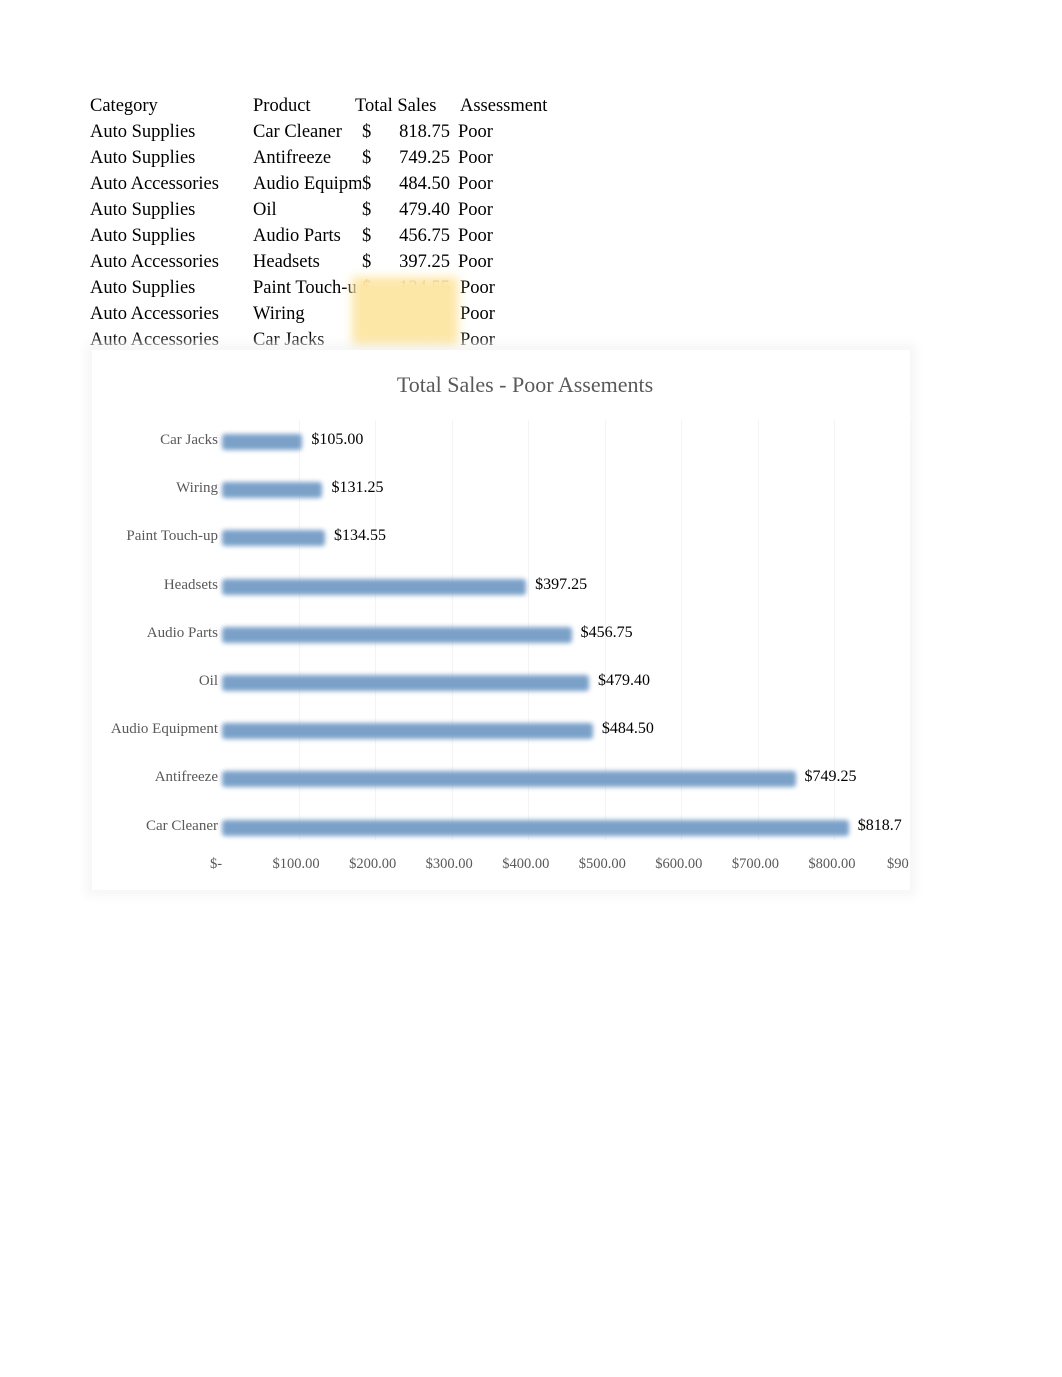  What do you see at coordinates (897, 864) in the screenshot?
I see `x-tick-label: $90` at bounding box center [897, 864].